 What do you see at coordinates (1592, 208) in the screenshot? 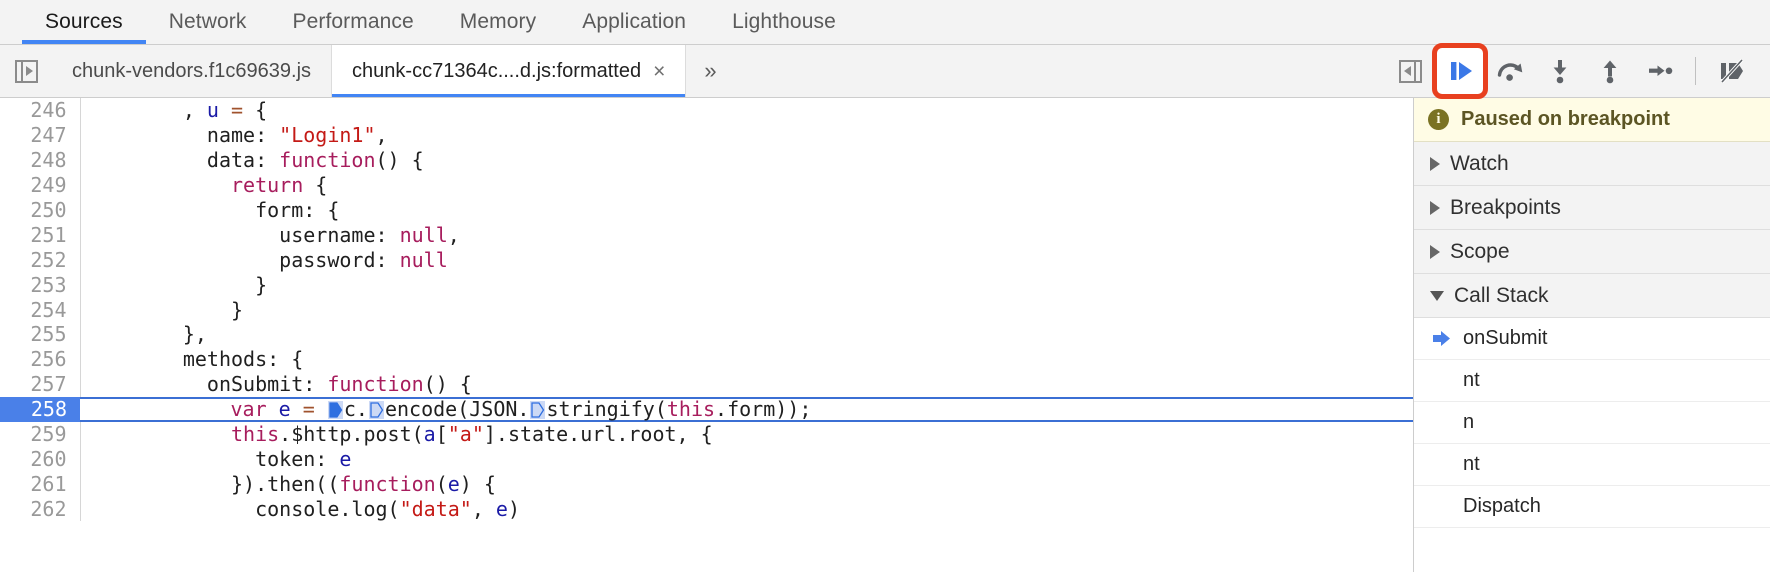
I see `sidebar-section-breakpoints: Breakpoints` at bounding box center [1592, 208].